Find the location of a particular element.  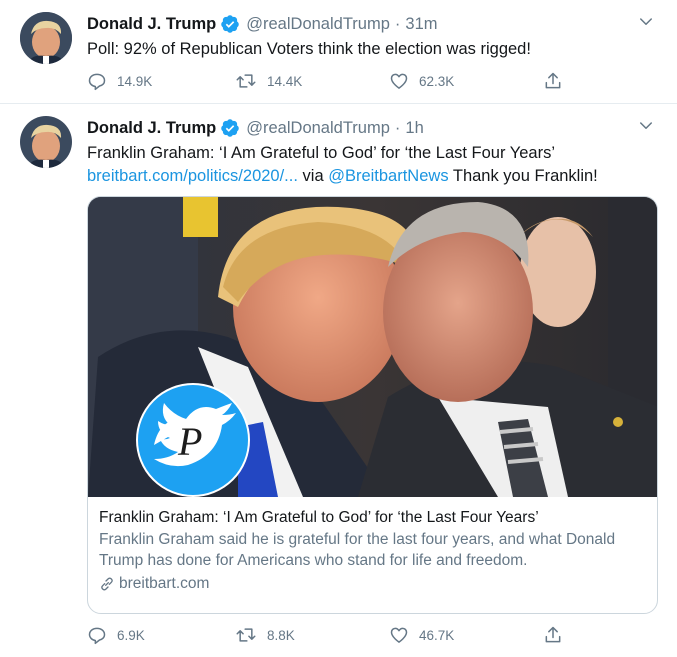

reply-button: 14.9K is located at coordinates (119, 81).